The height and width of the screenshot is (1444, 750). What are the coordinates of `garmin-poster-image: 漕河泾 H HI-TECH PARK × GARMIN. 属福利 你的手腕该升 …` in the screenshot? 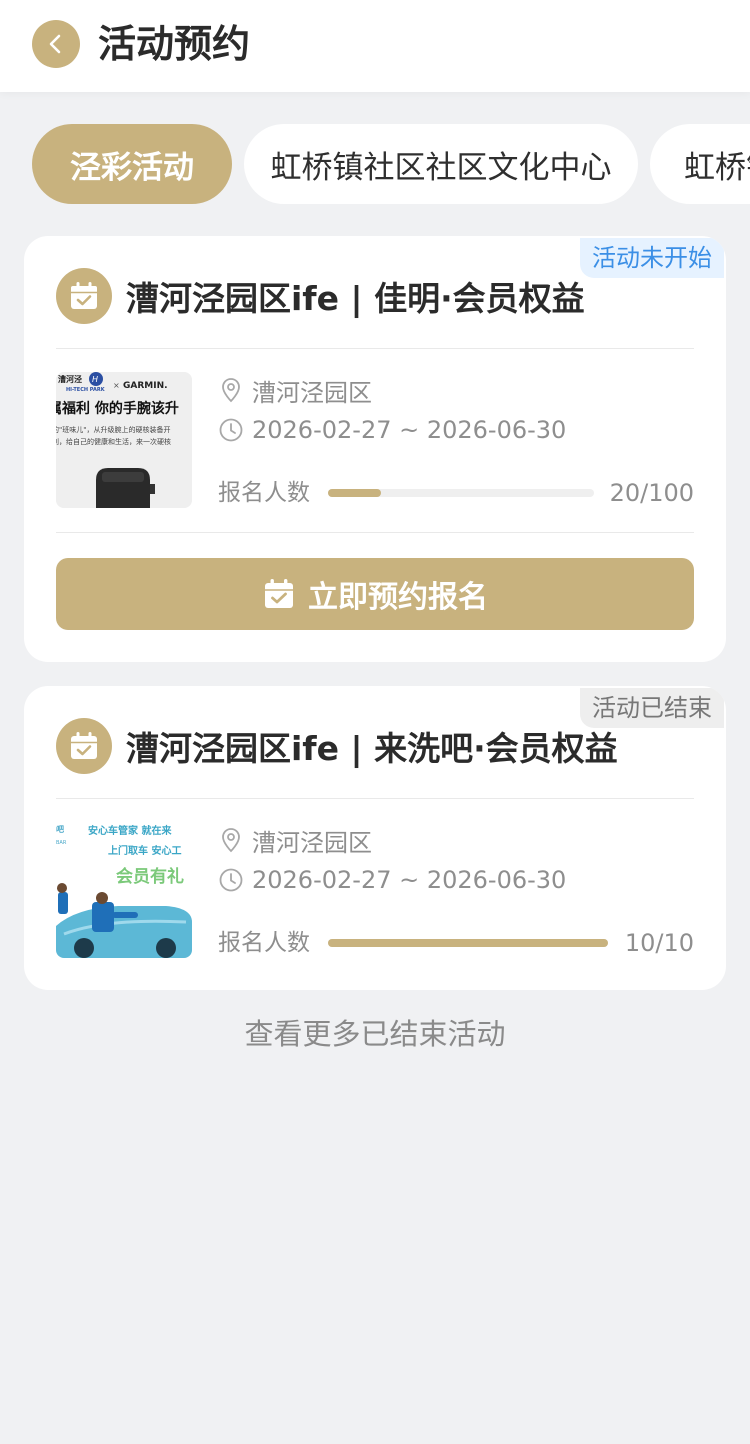 It's located at (124, 440).